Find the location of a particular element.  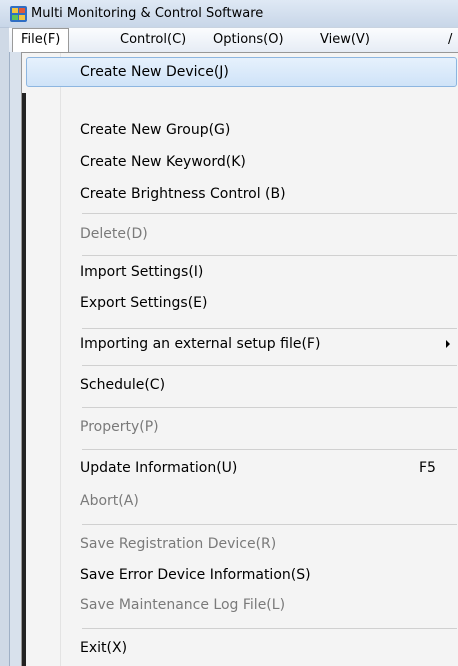

menu-item-create-new-device: Create New Device(J) is located at coordinates (241, 72).